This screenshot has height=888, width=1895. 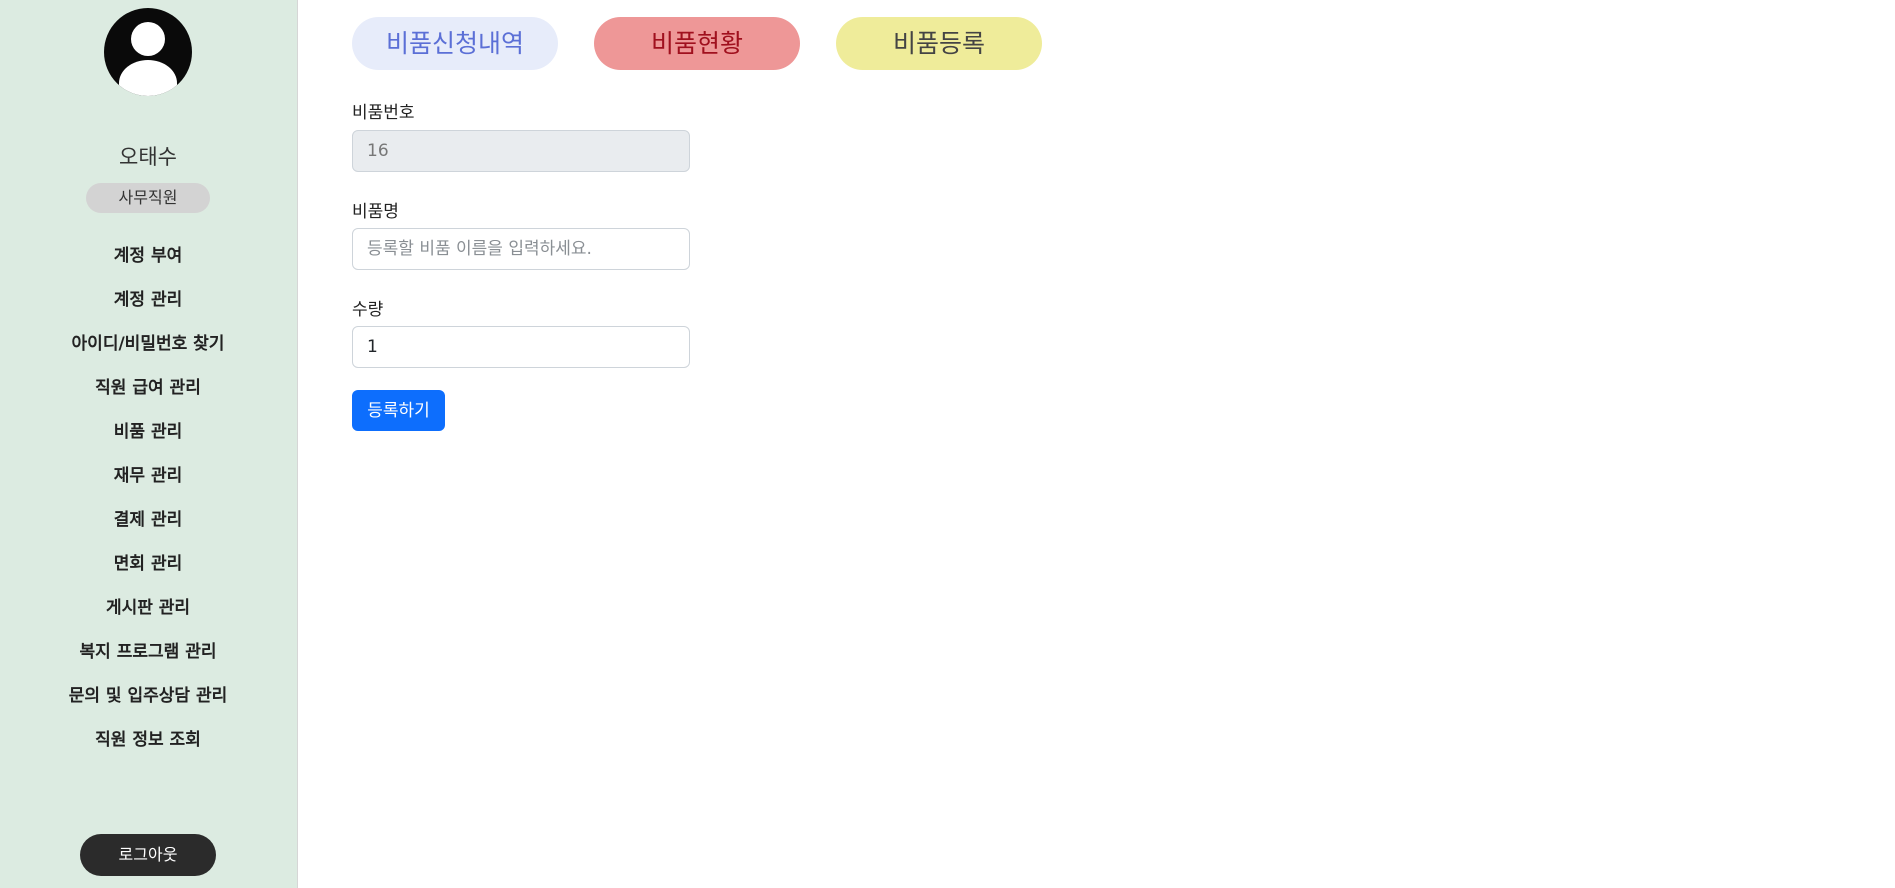 What do you see at coordinates (521, 347) in the screenshot?
I see `quantity-input` at bounding box center [521, 347].